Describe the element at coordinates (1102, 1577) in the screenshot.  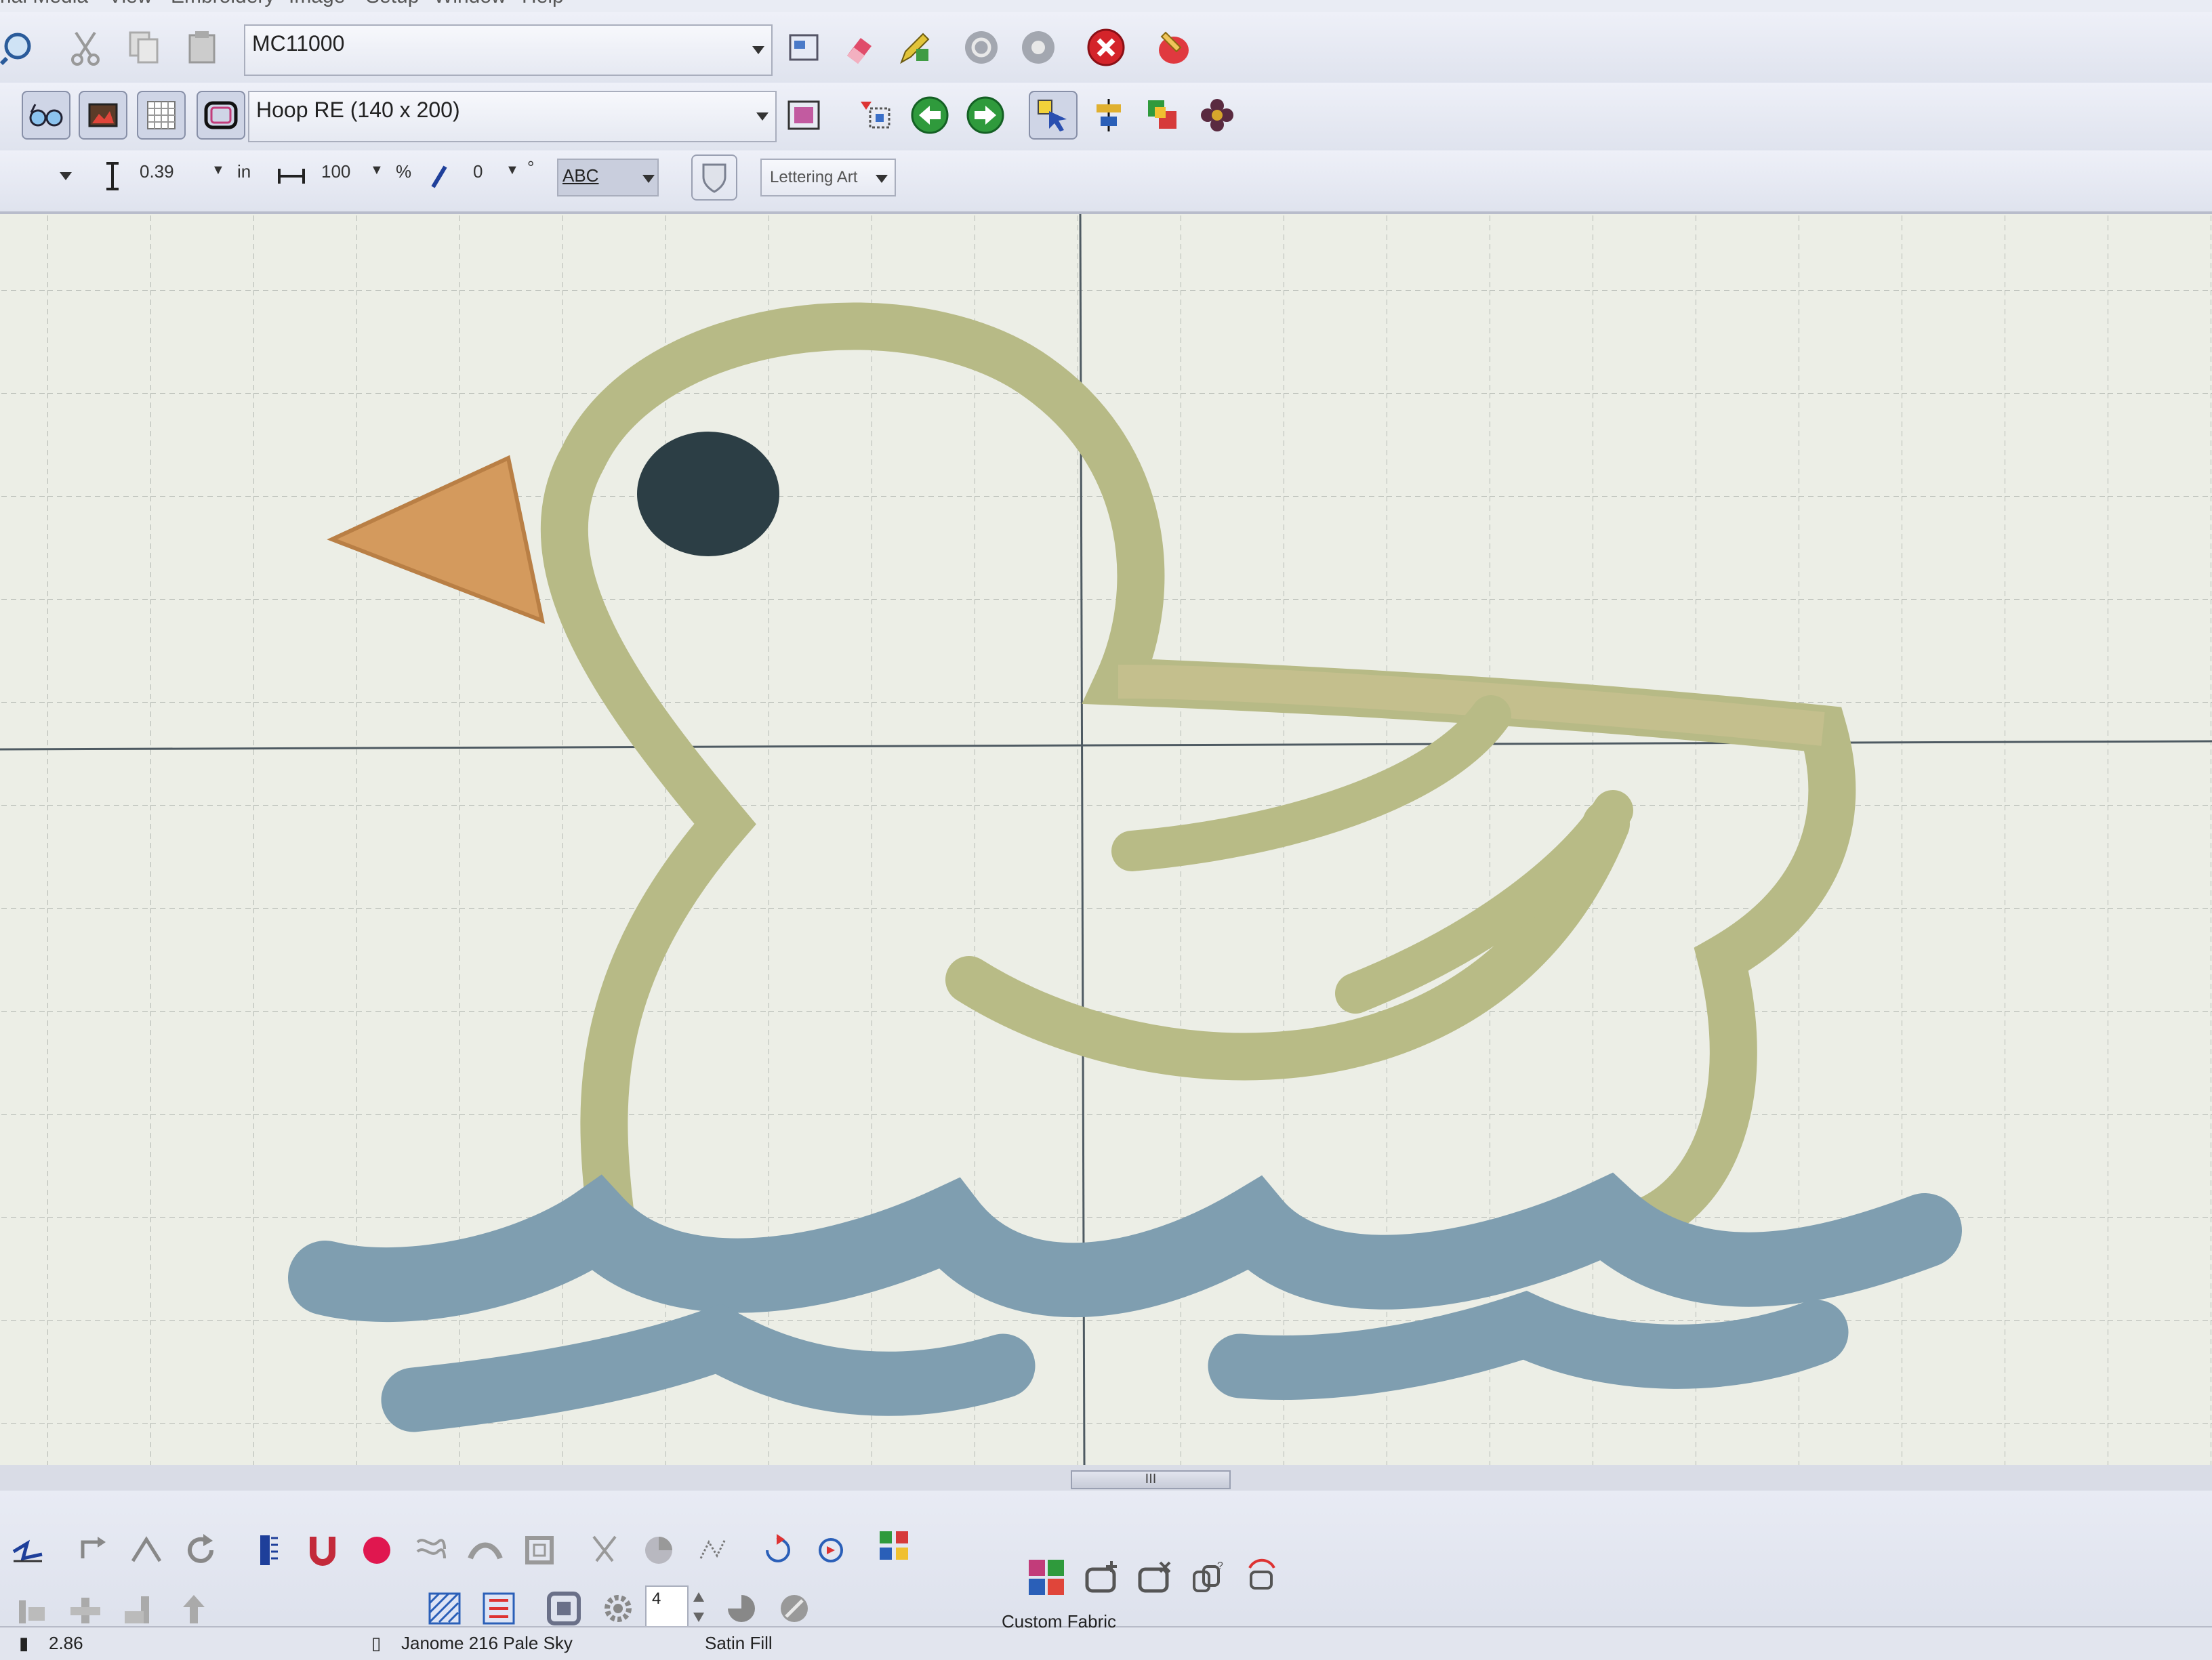
I see `add-hoop-icon` at that location.